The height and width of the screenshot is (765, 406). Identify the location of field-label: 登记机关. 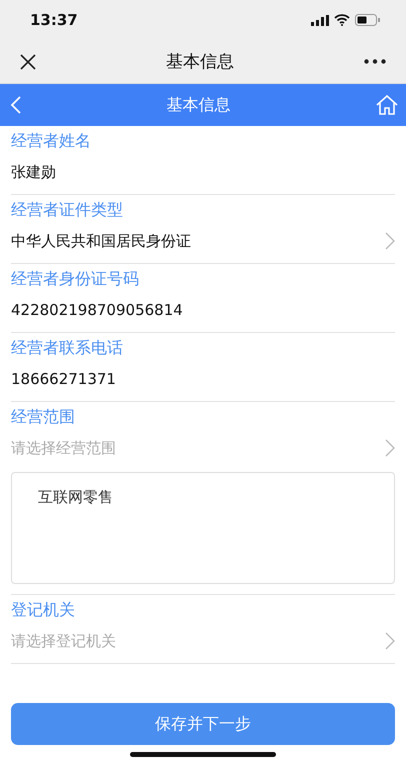
(43, 610).